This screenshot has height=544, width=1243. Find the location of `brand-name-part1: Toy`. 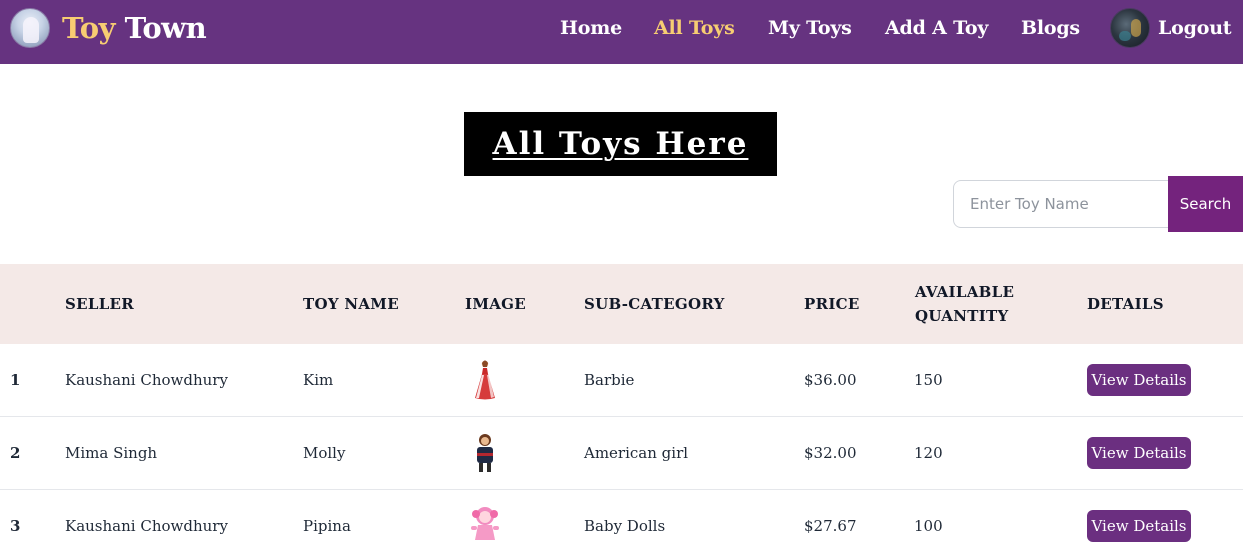

brand-name-part1: Toy is located at coordinates (88, 28).